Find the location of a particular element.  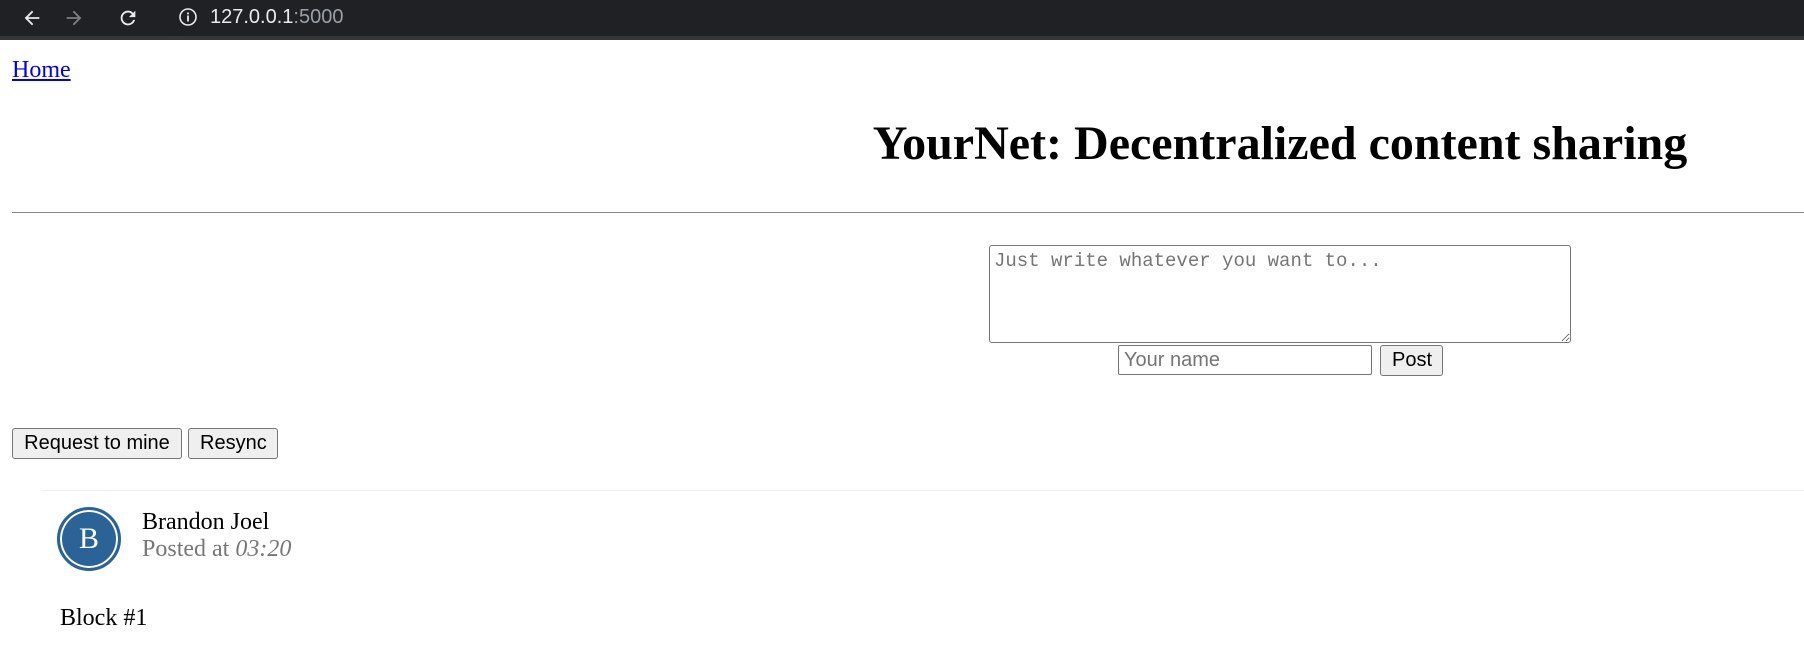

posted-prefix: Posted at is located at coordinates (186, 549).